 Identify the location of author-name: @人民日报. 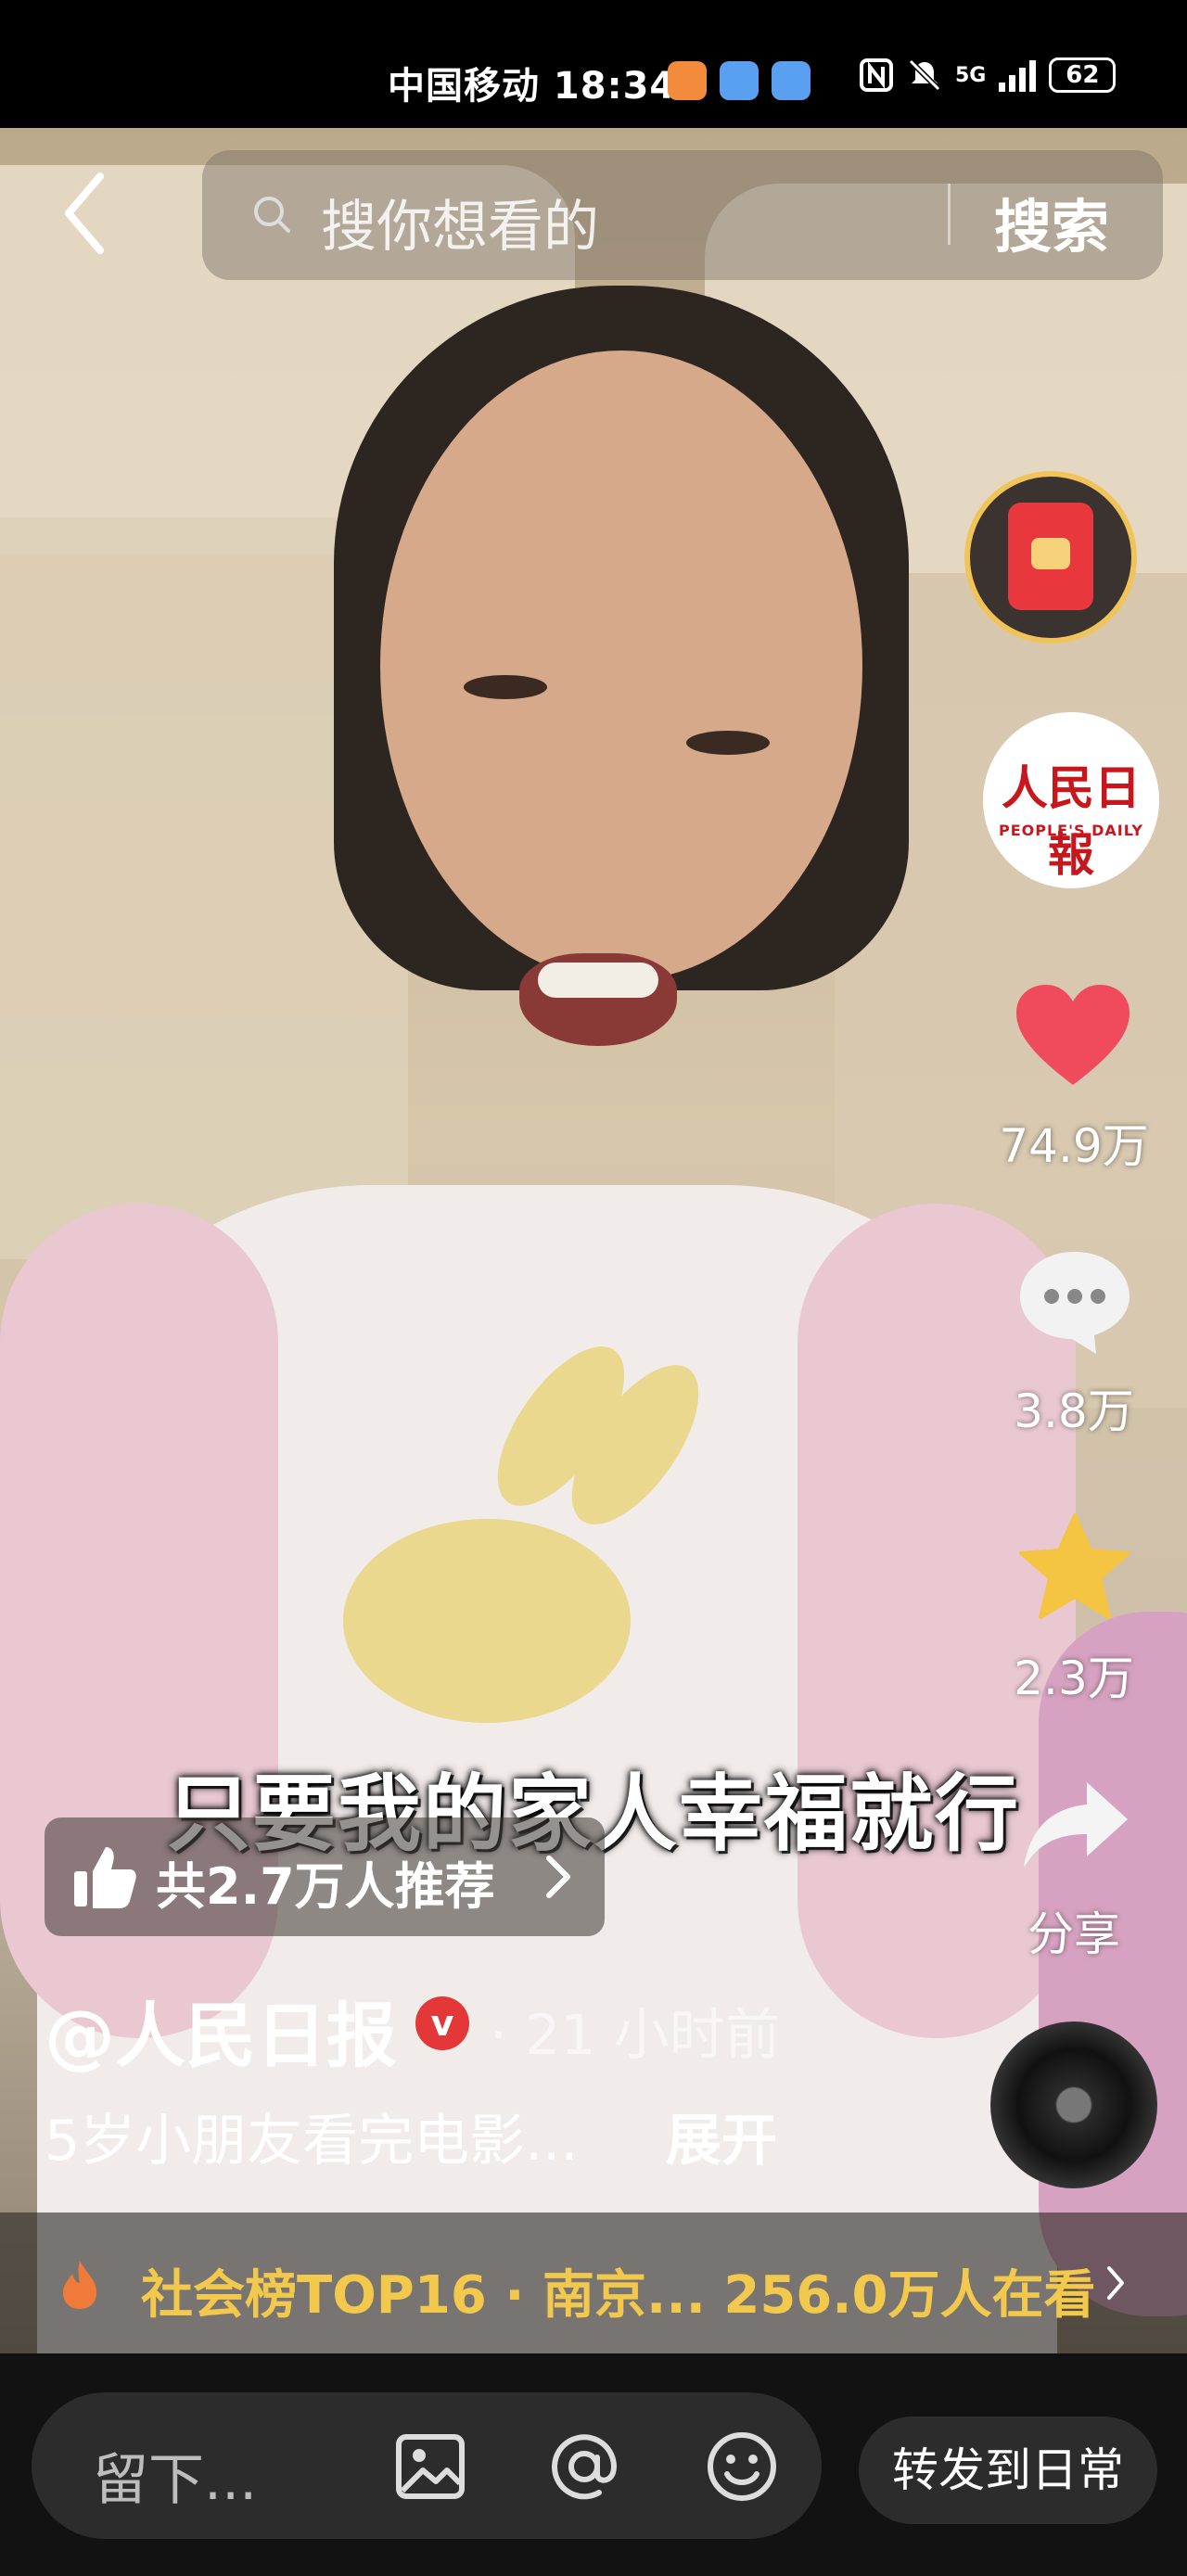
(221, 2030).